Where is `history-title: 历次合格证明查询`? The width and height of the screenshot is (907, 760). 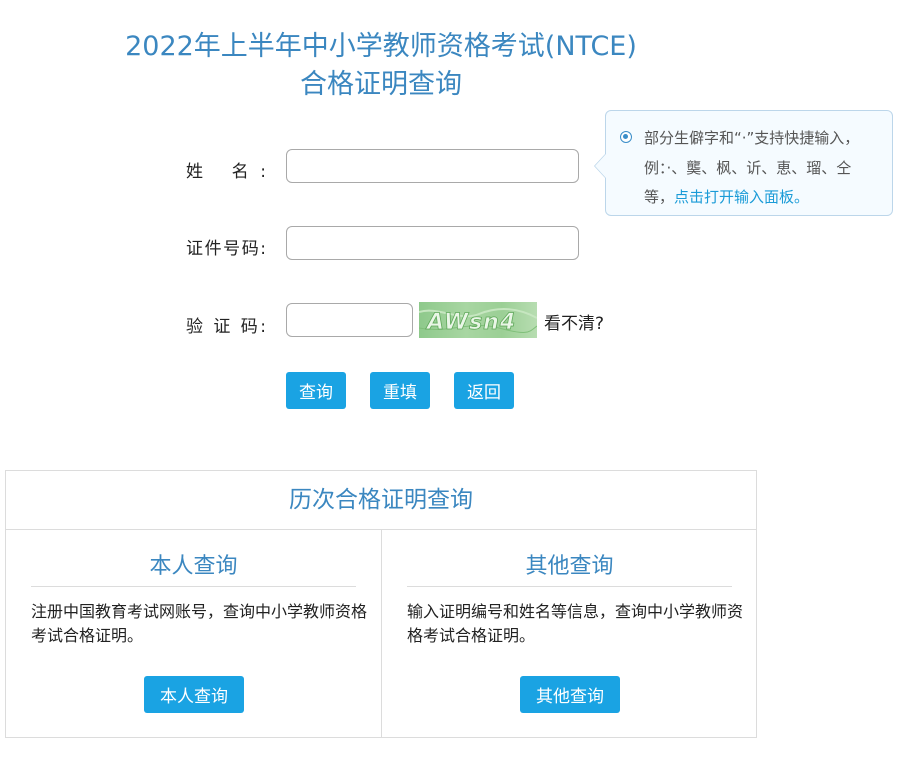 history-title: 历次合格证明查询 is located at coordinates (381, 500).